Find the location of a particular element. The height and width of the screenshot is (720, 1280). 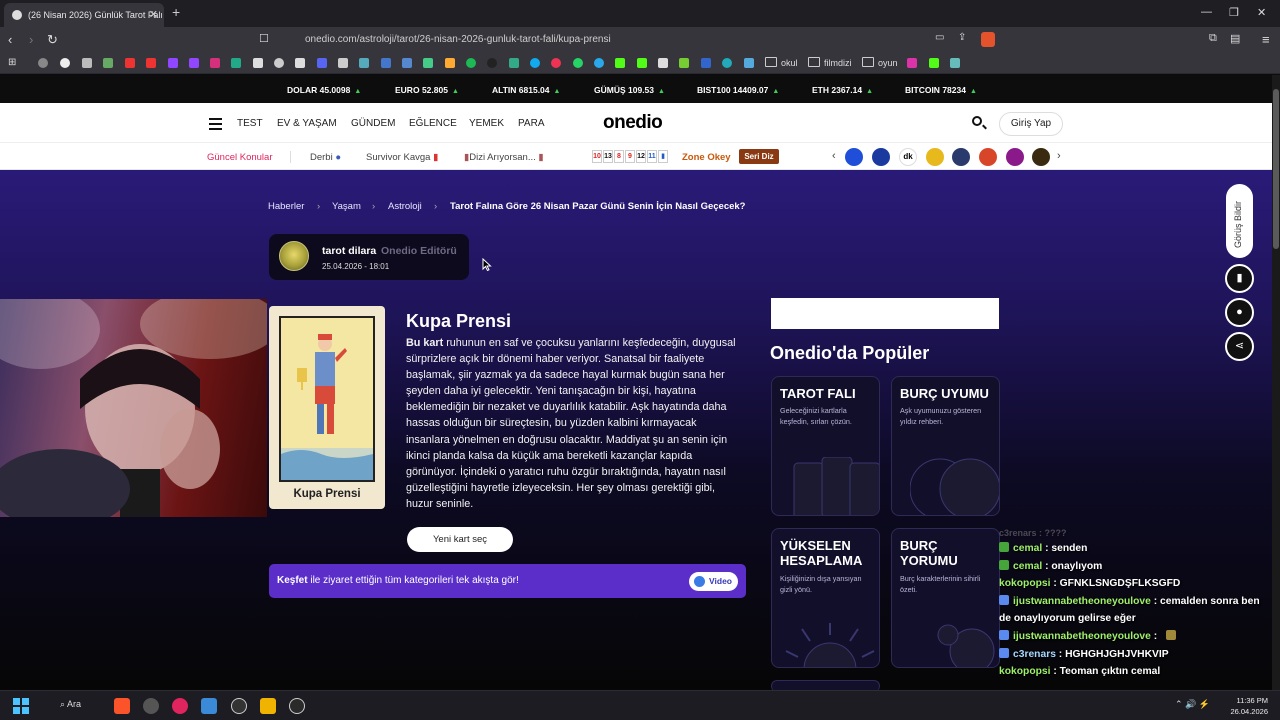

breadcrumb-yasam: Yaşam is located at coordinates (346, 206).